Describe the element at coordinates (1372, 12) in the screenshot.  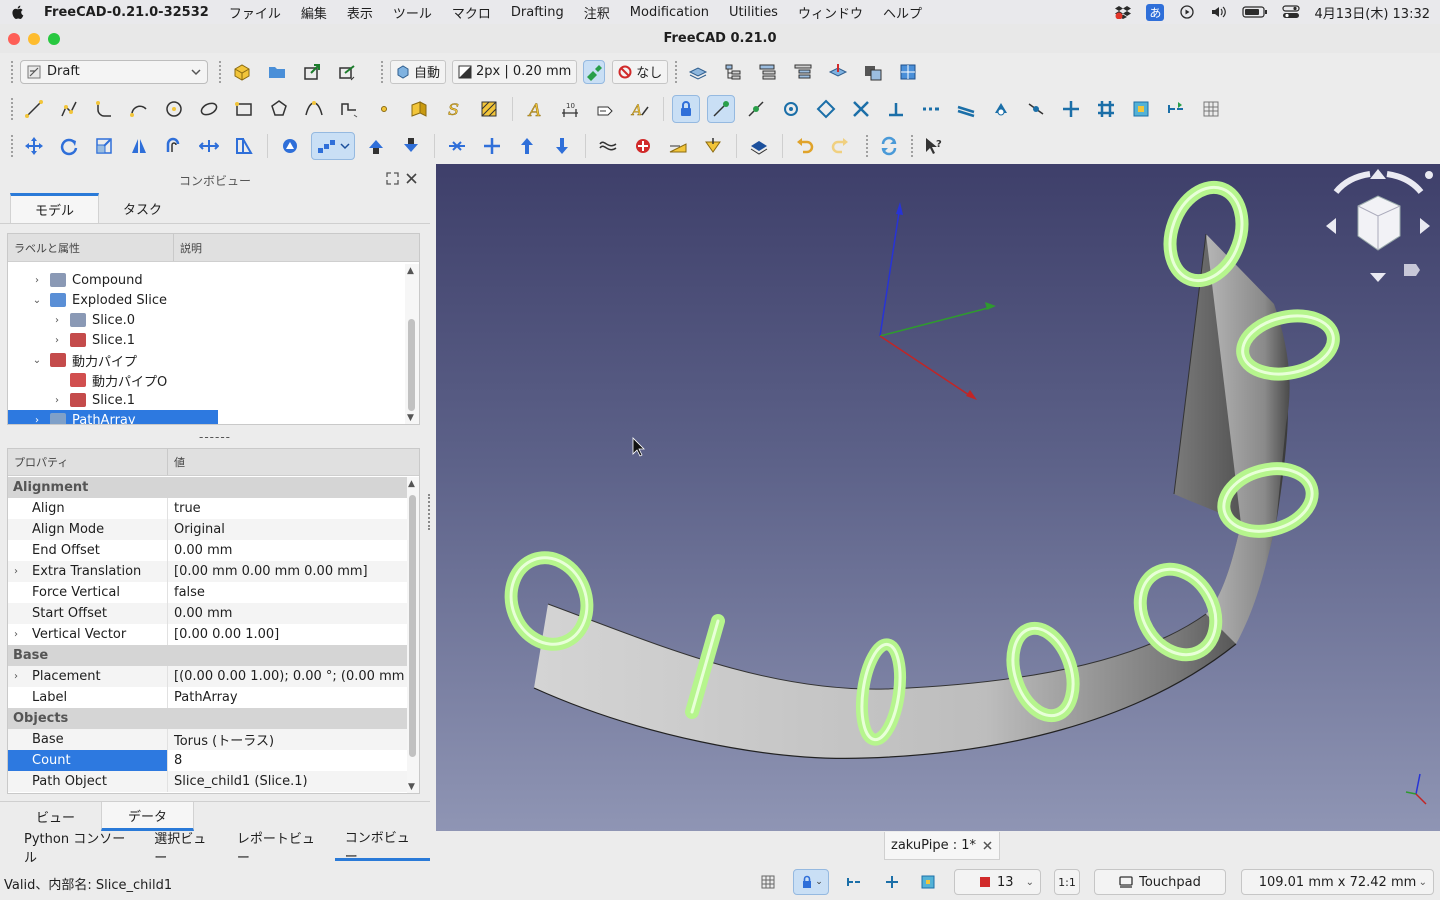
I see `menubar-clock: 4月13日(木) 13:32` at that location.